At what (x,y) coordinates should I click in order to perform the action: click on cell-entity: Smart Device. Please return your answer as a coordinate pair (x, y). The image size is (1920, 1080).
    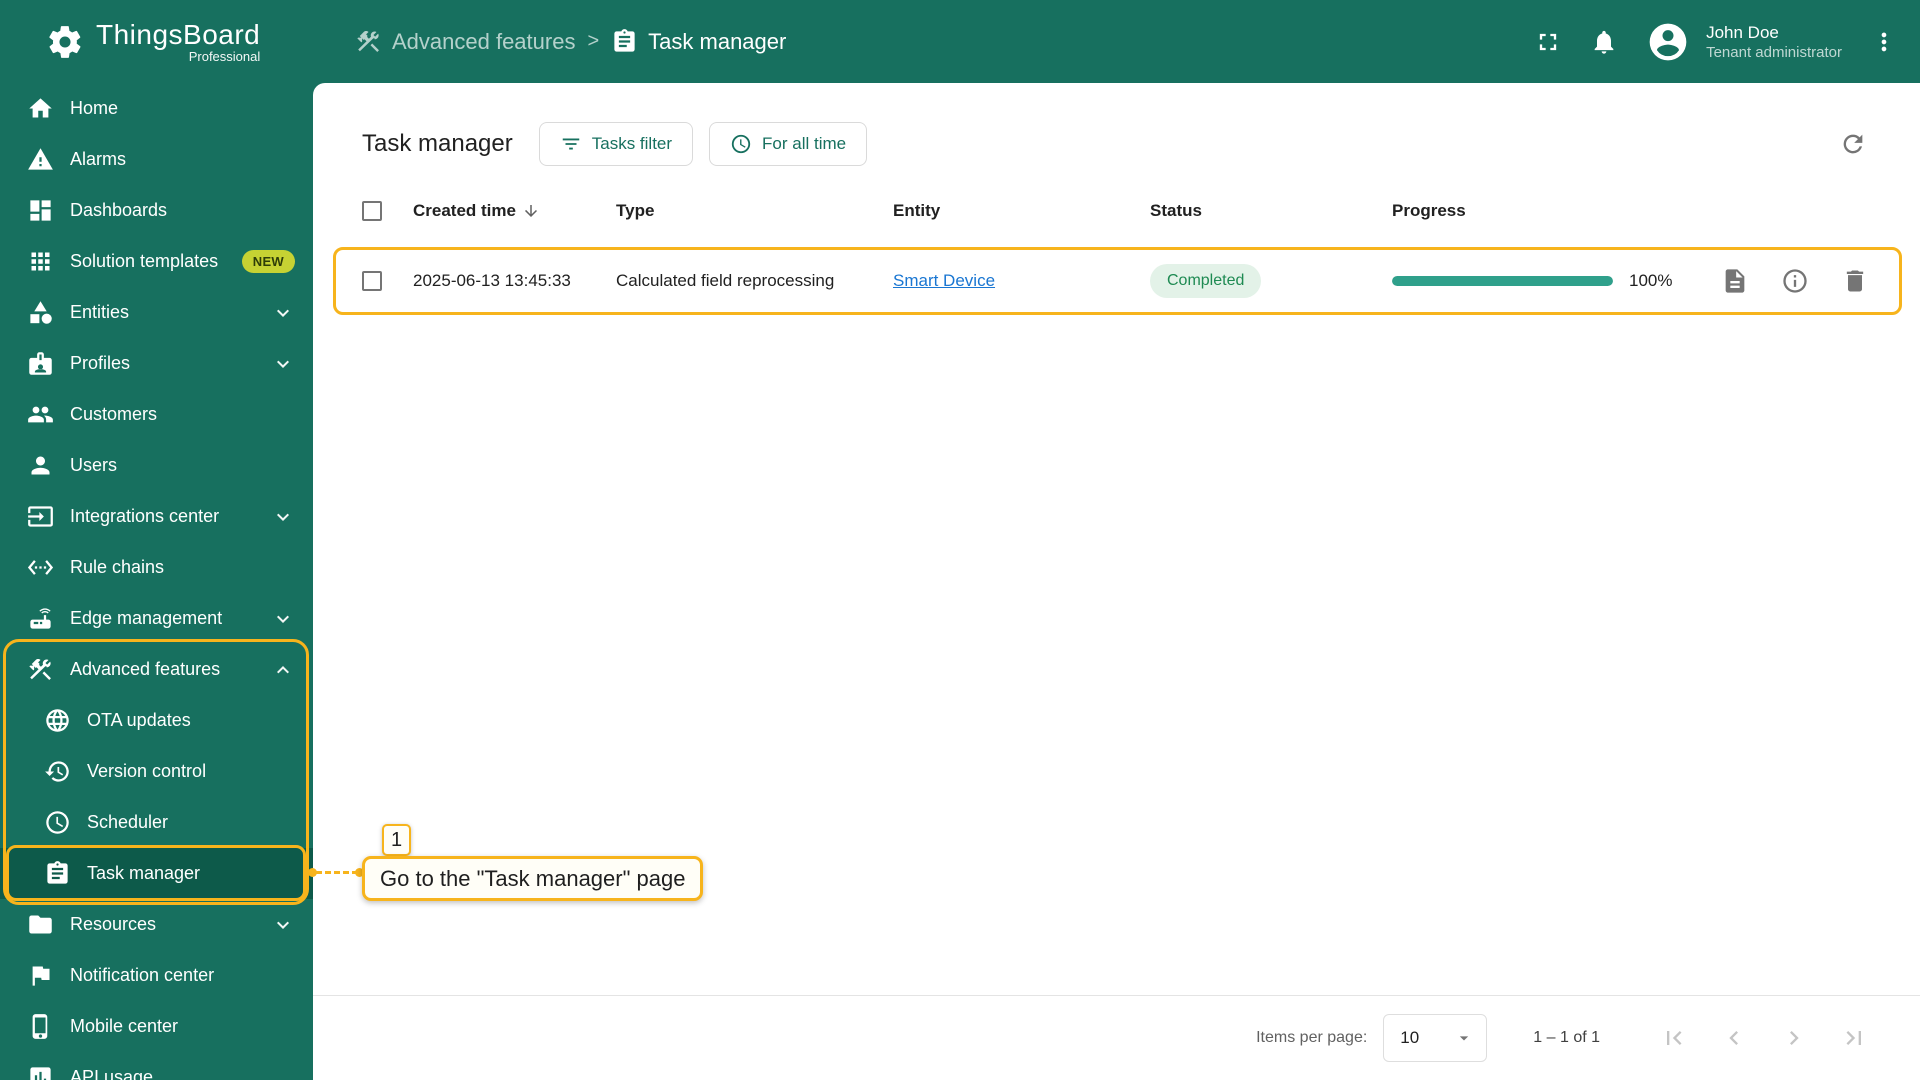
    Looking at the image, I should click on (1021, 281).